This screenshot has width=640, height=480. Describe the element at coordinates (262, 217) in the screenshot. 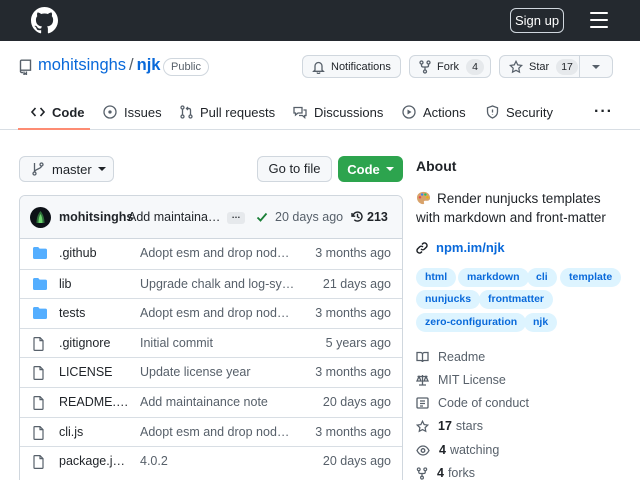

I see `check-icon` at that location.